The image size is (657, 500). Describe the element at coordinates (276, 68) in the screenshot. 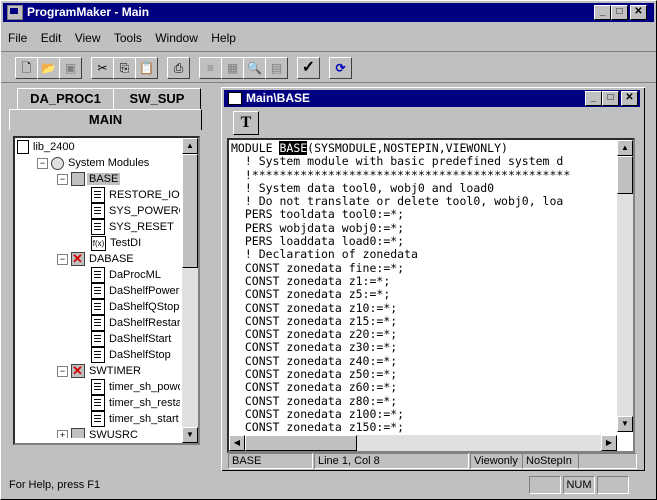

I see `stack-icon: ▤` at that location.